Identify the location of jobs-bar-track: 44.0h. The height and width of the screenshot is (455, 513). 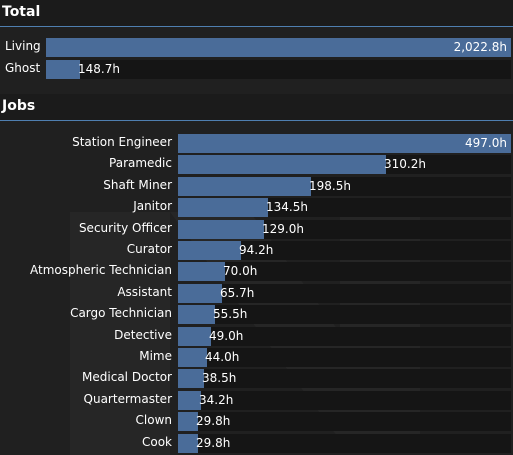
(344, 357).